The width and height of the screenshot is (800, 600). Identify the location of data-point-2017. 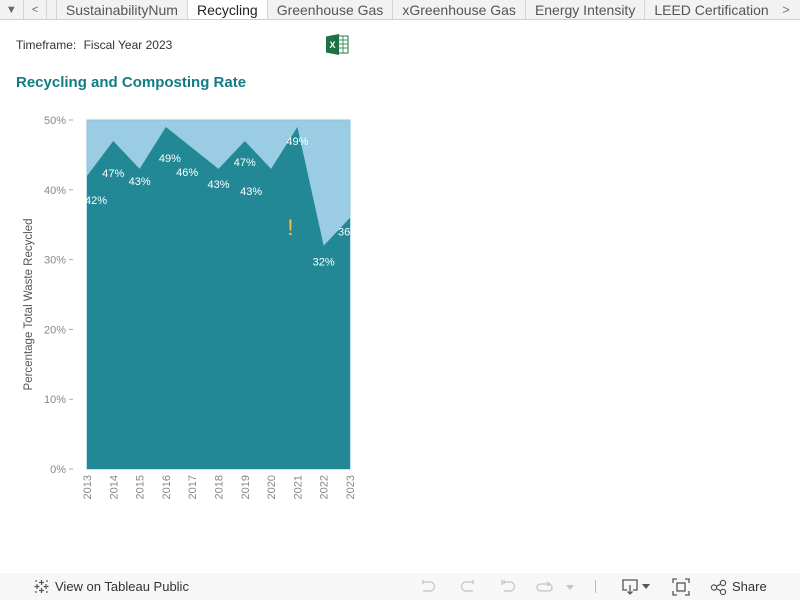
(192, 148).